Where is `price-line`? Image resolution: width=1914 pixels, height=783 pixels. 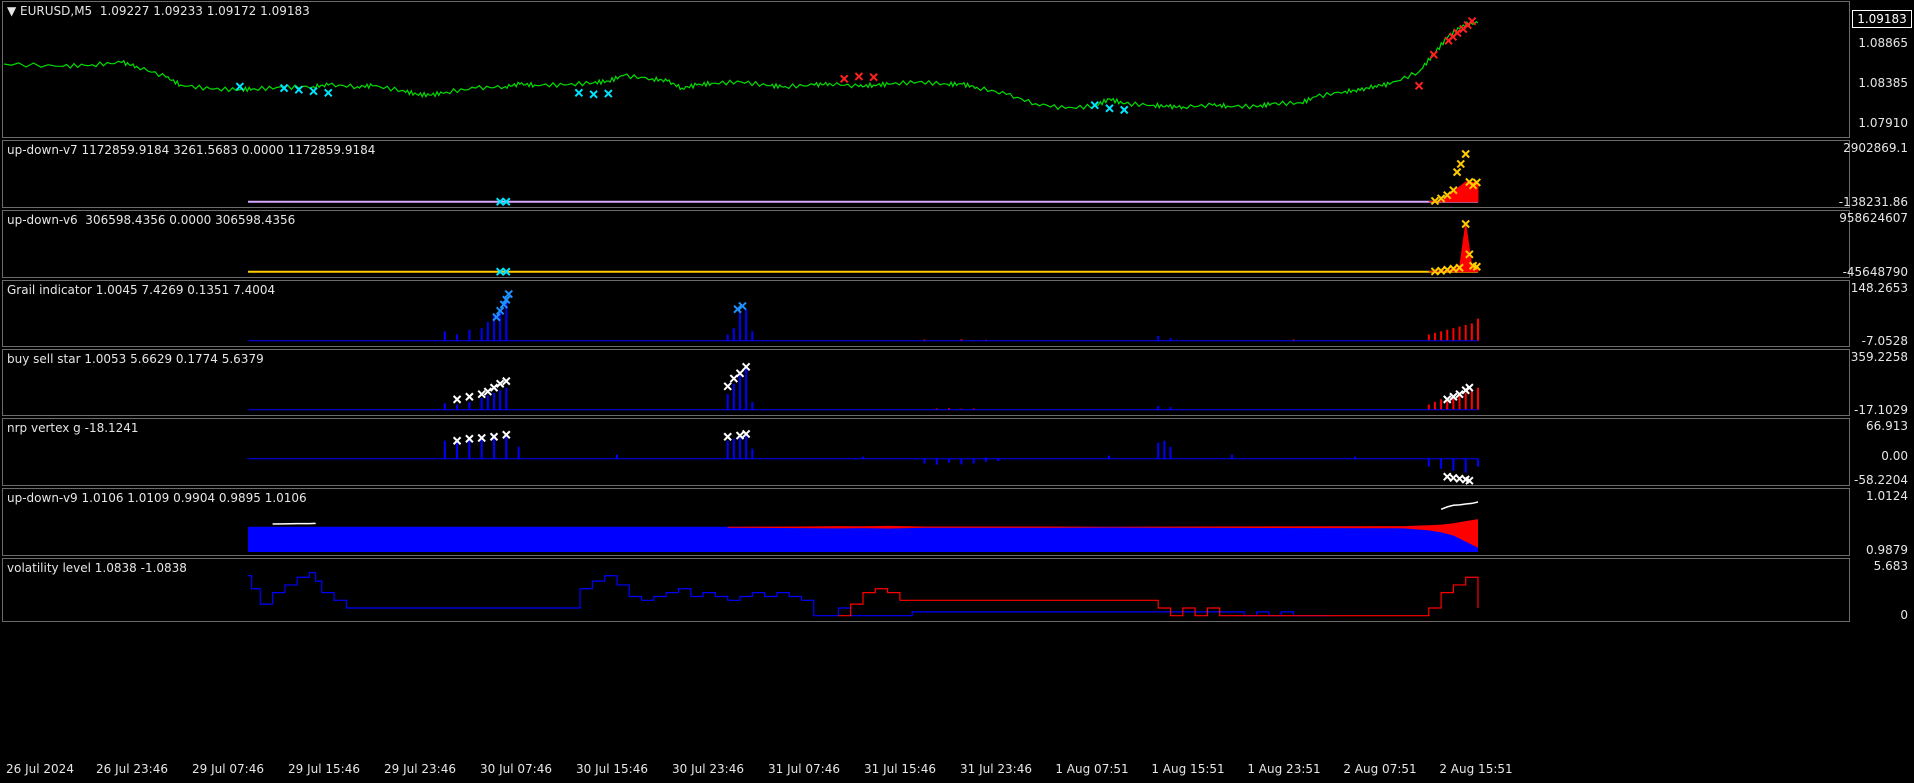
price-line is located at coordinates (741, 65).